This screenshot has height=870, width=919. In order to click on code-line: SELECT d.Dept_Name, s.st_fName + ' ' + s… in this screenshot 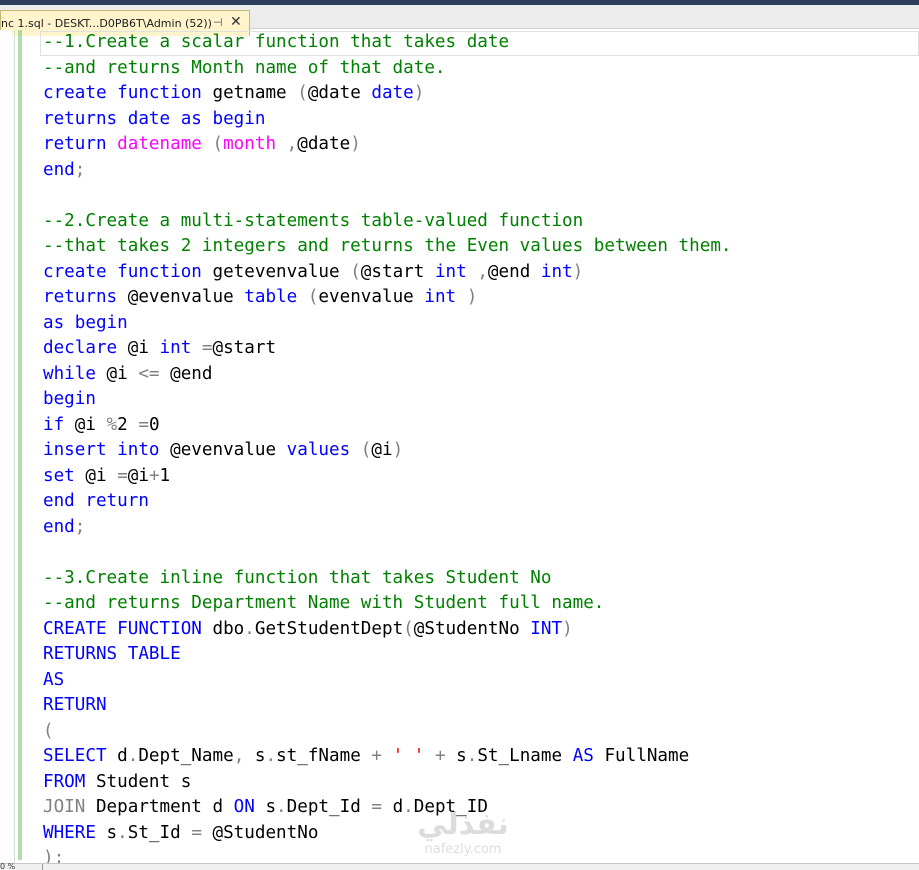, I will do `click(481, 757)`.